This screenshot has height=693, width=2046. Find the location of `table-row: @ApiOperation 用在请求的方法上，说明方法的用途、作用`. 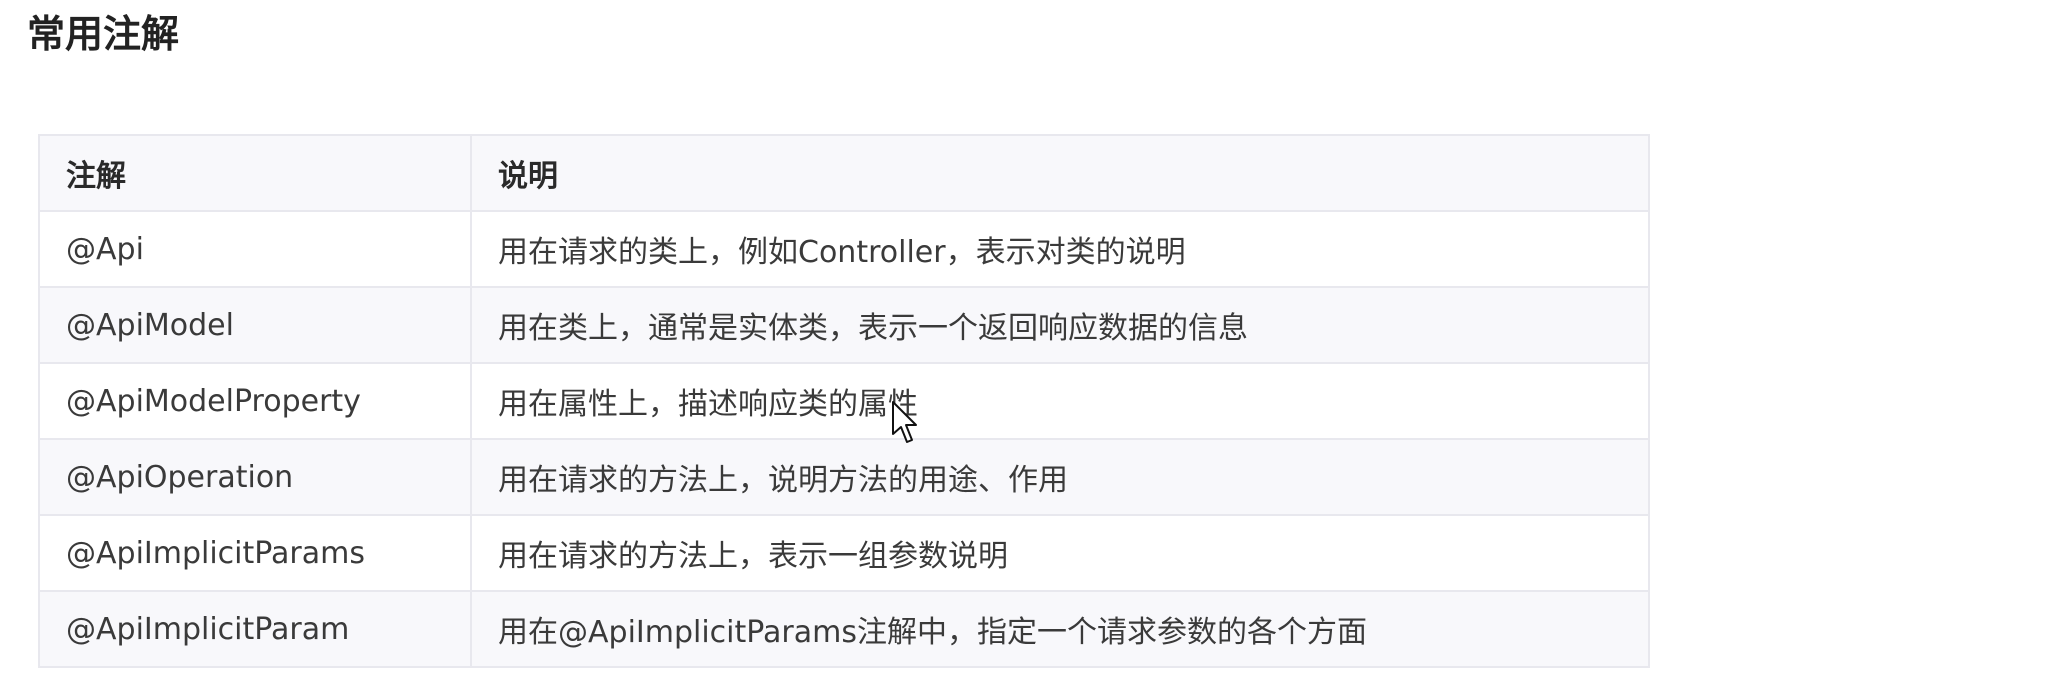

table-row: @ApiOperation 用在请求的方法上，说明方法的用途、作用 is located at coordinates (844, 477).